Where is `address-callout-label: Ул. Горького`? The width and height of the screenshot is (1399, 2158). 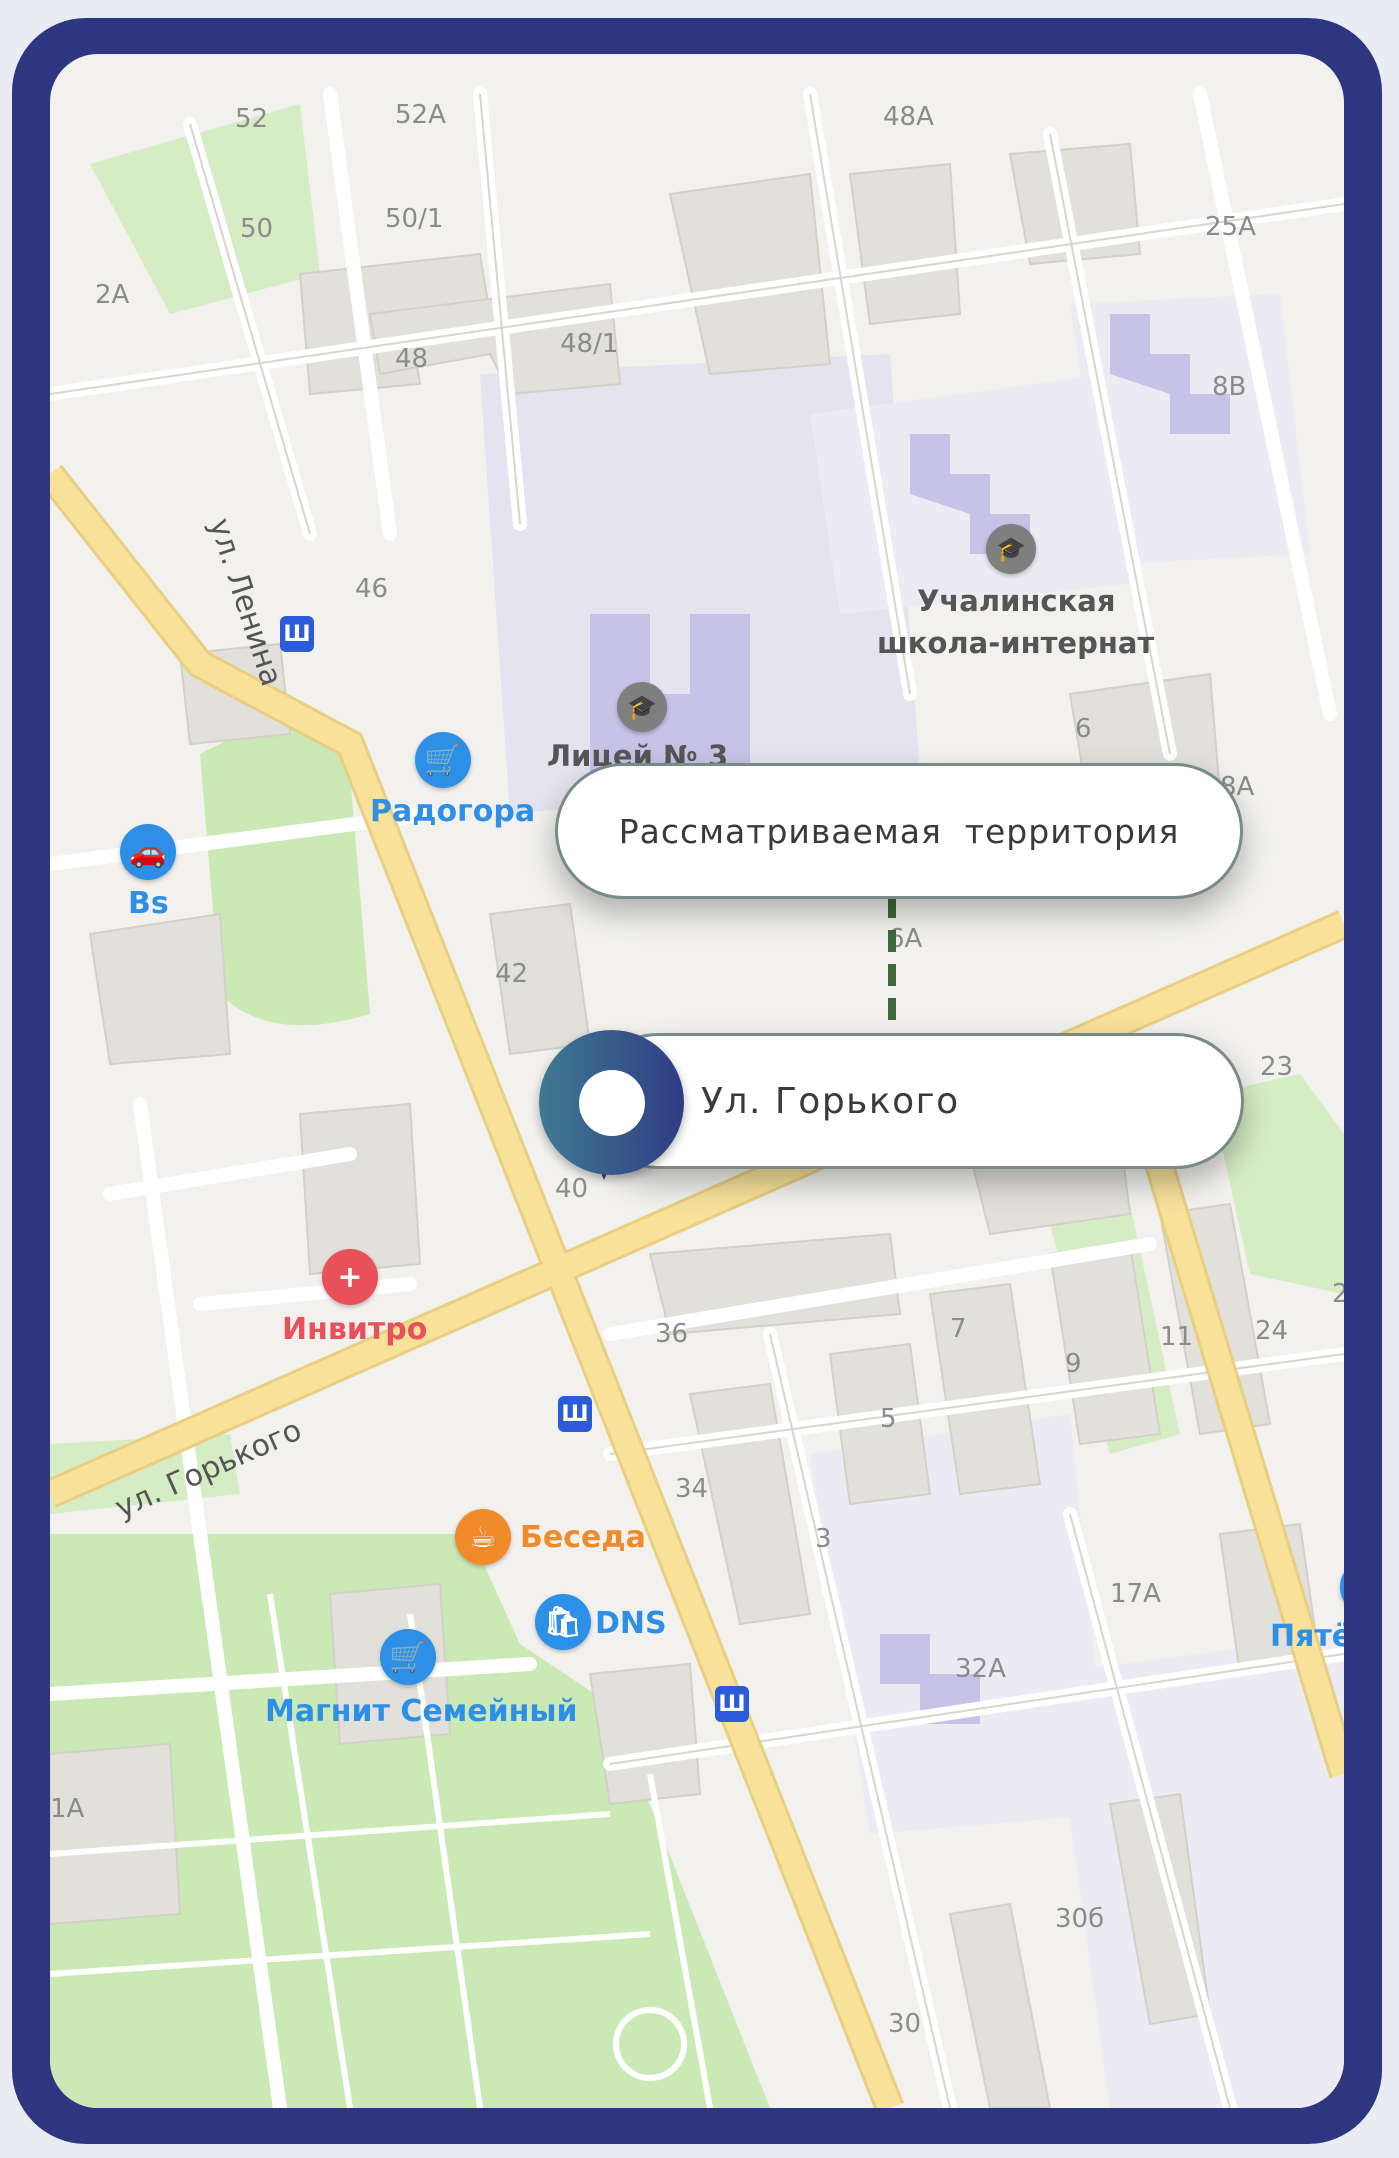 address-callout-label: Ул. Горького is located at coordinates (830, 1101).